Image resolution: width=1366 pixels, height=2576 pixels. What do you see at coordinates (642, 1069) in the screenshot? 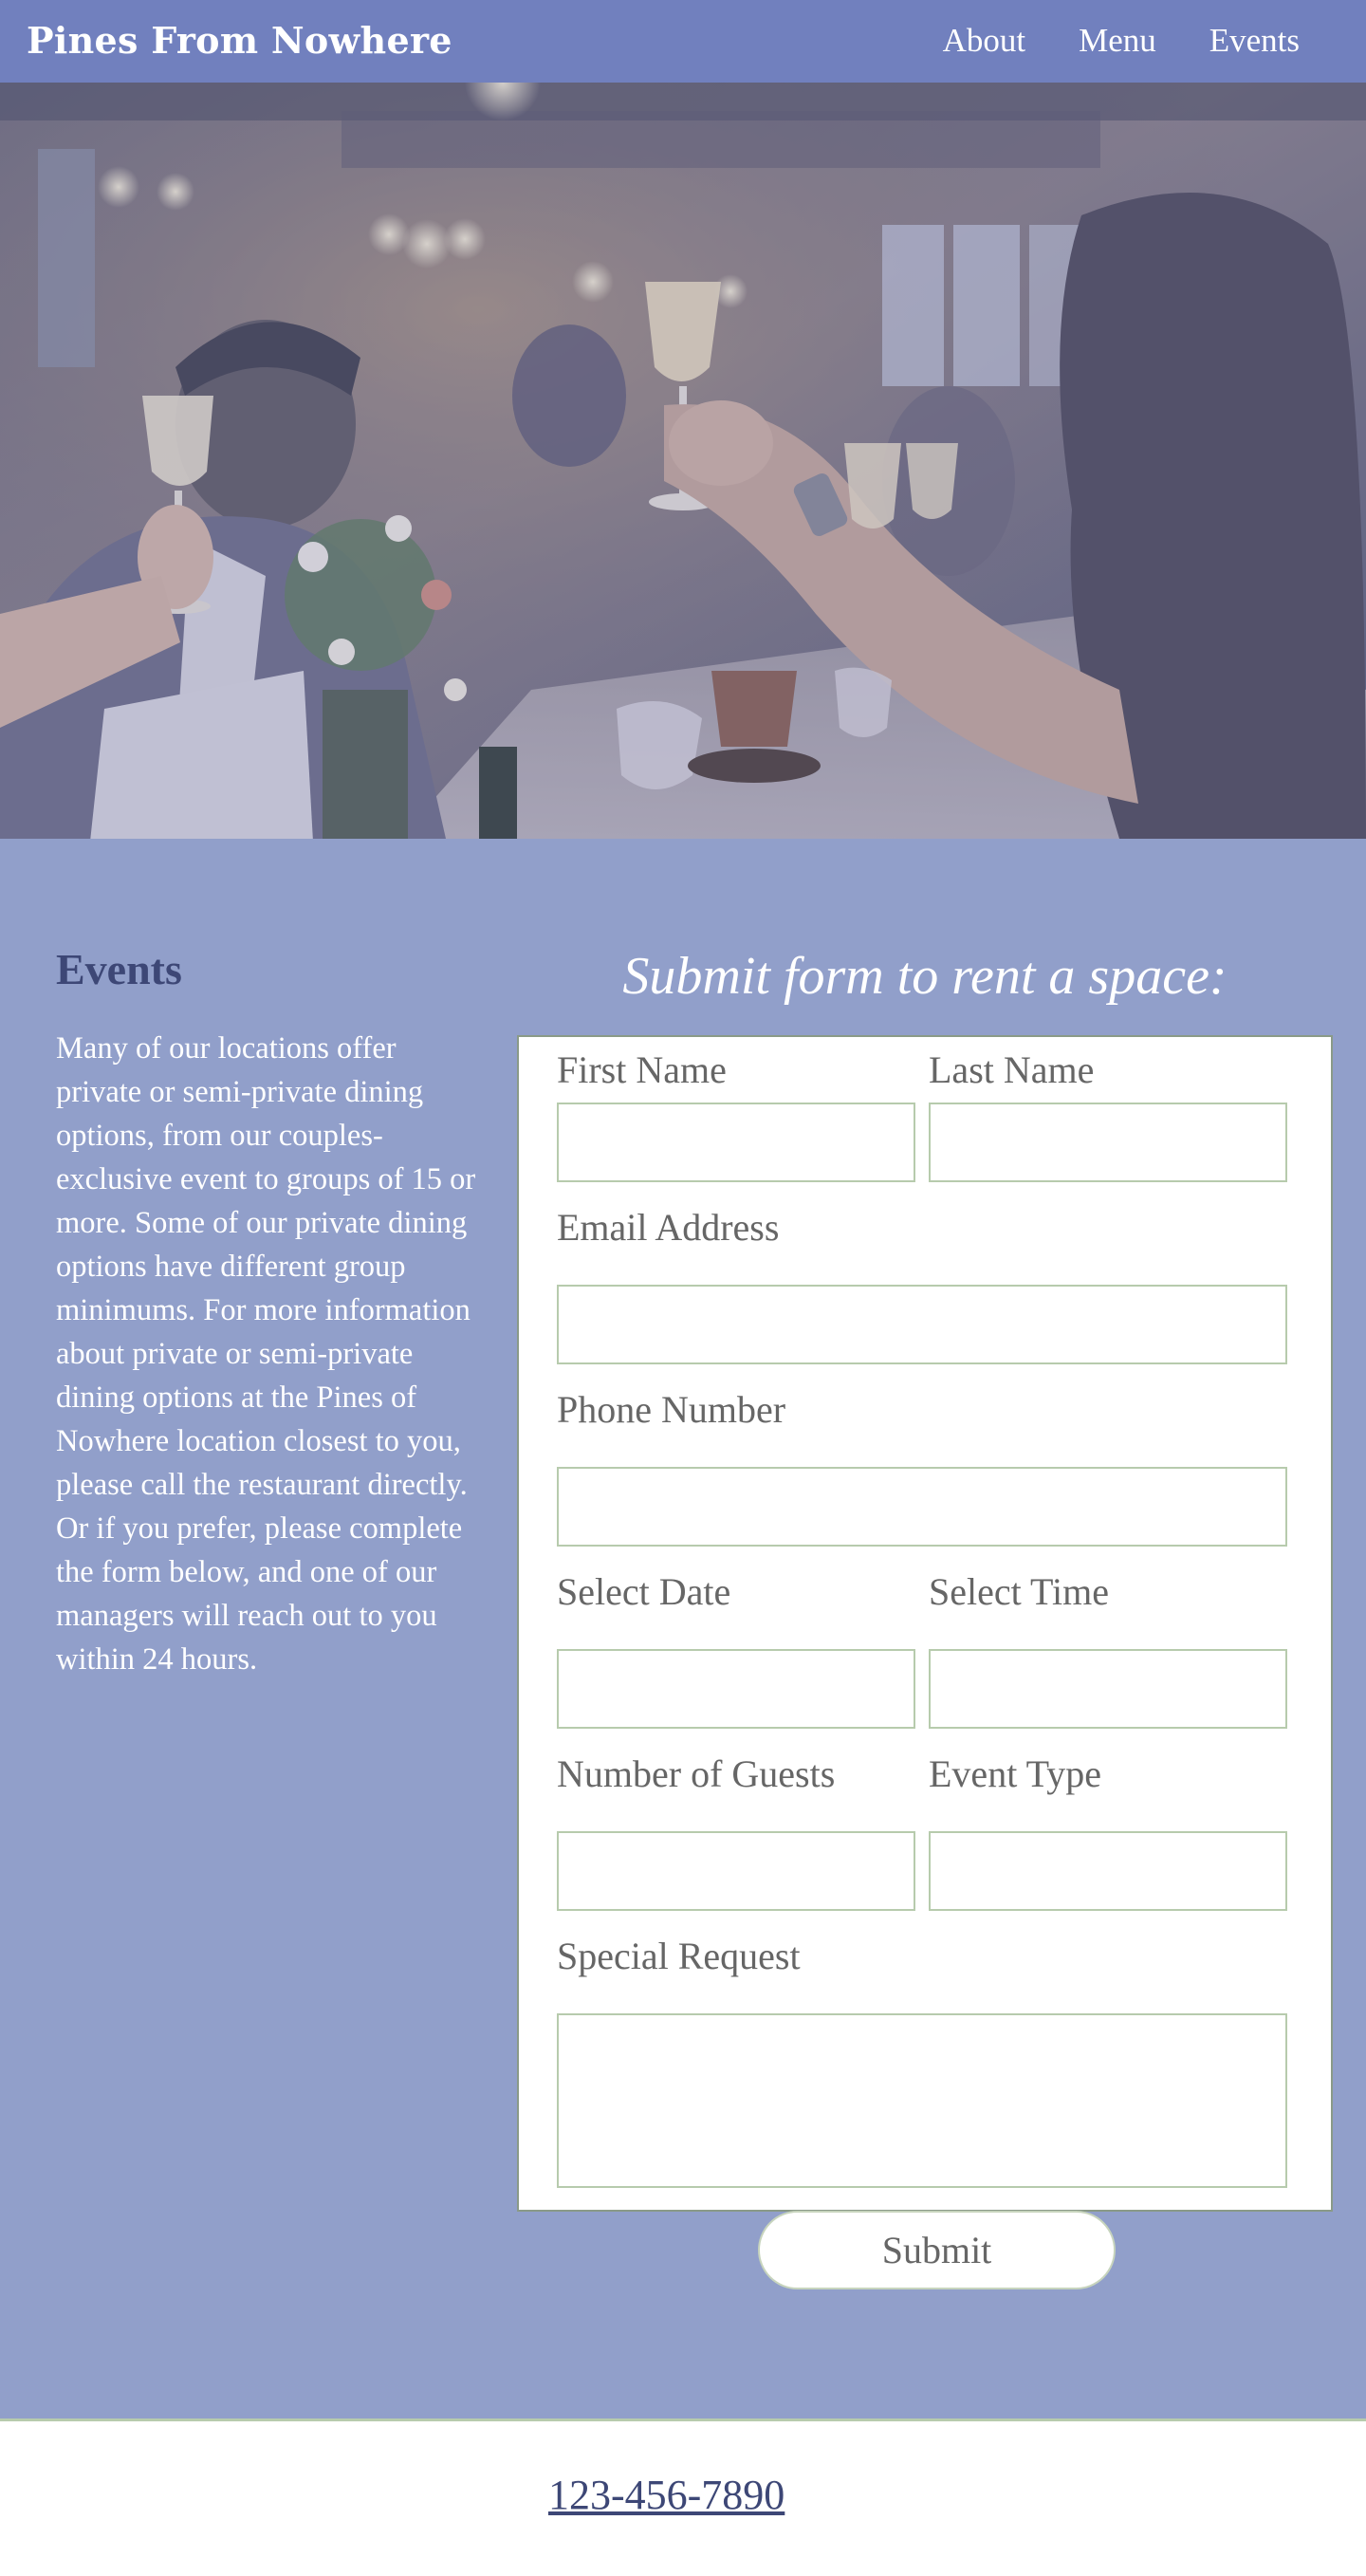
I see `first-name-label: First Name` at bounding box center [642, 1069].